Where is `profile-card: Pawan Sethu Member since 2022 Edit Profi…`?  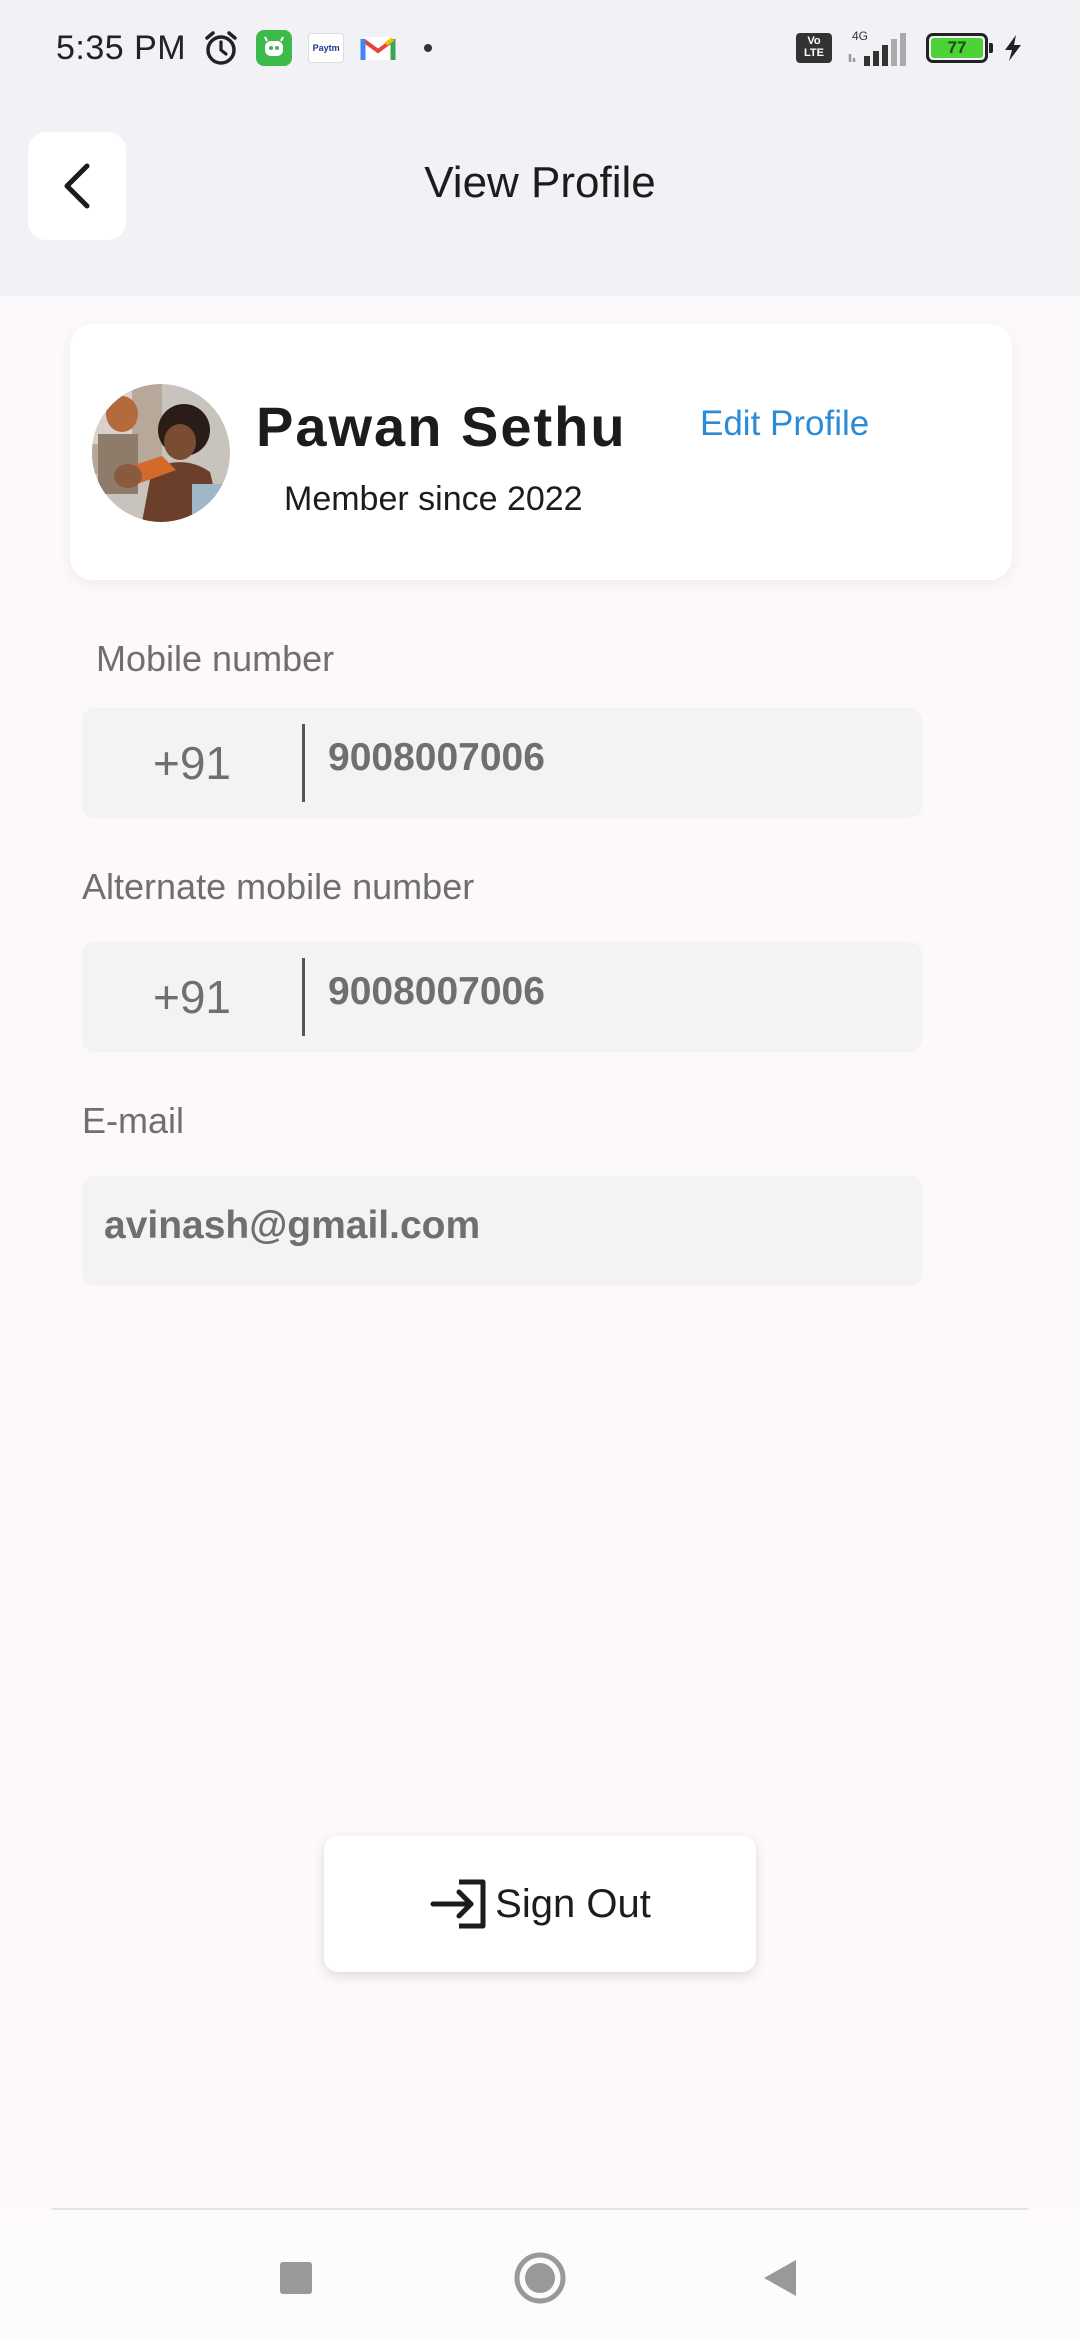
profile-card: Pawan Sethu Member since 2022 Edit Profi… is located at coordinates (541, 452).